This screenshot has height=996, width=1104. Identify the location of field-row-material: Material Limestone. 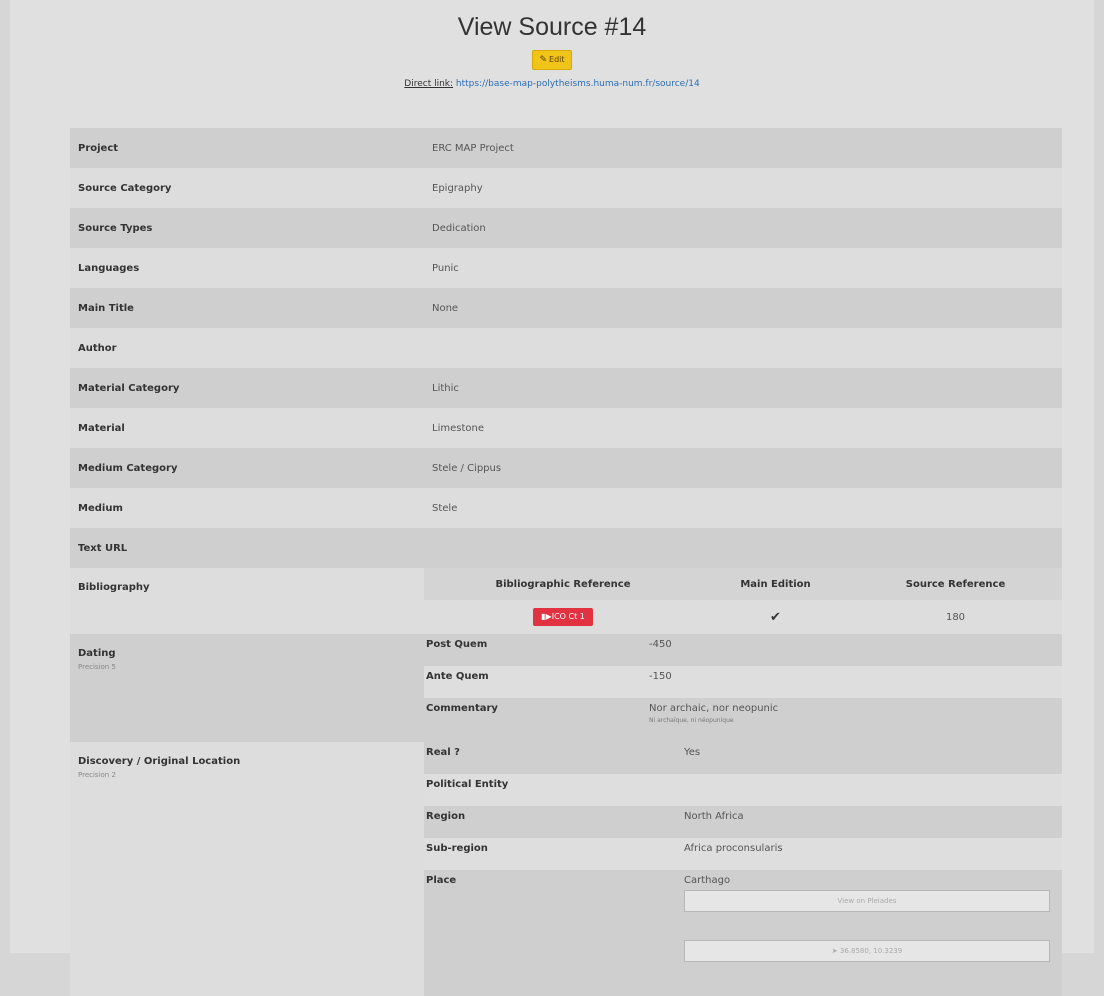
(566, 428).